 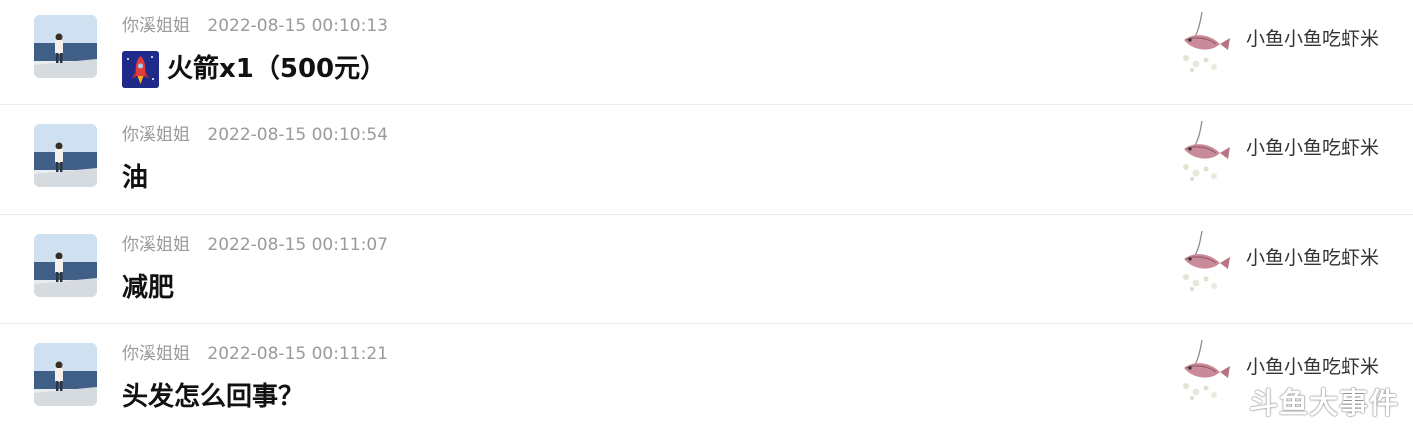 I want to click on message-meta: 你溪姐姐 2022-08-15 00:11:21, so click(x=255, y=354).